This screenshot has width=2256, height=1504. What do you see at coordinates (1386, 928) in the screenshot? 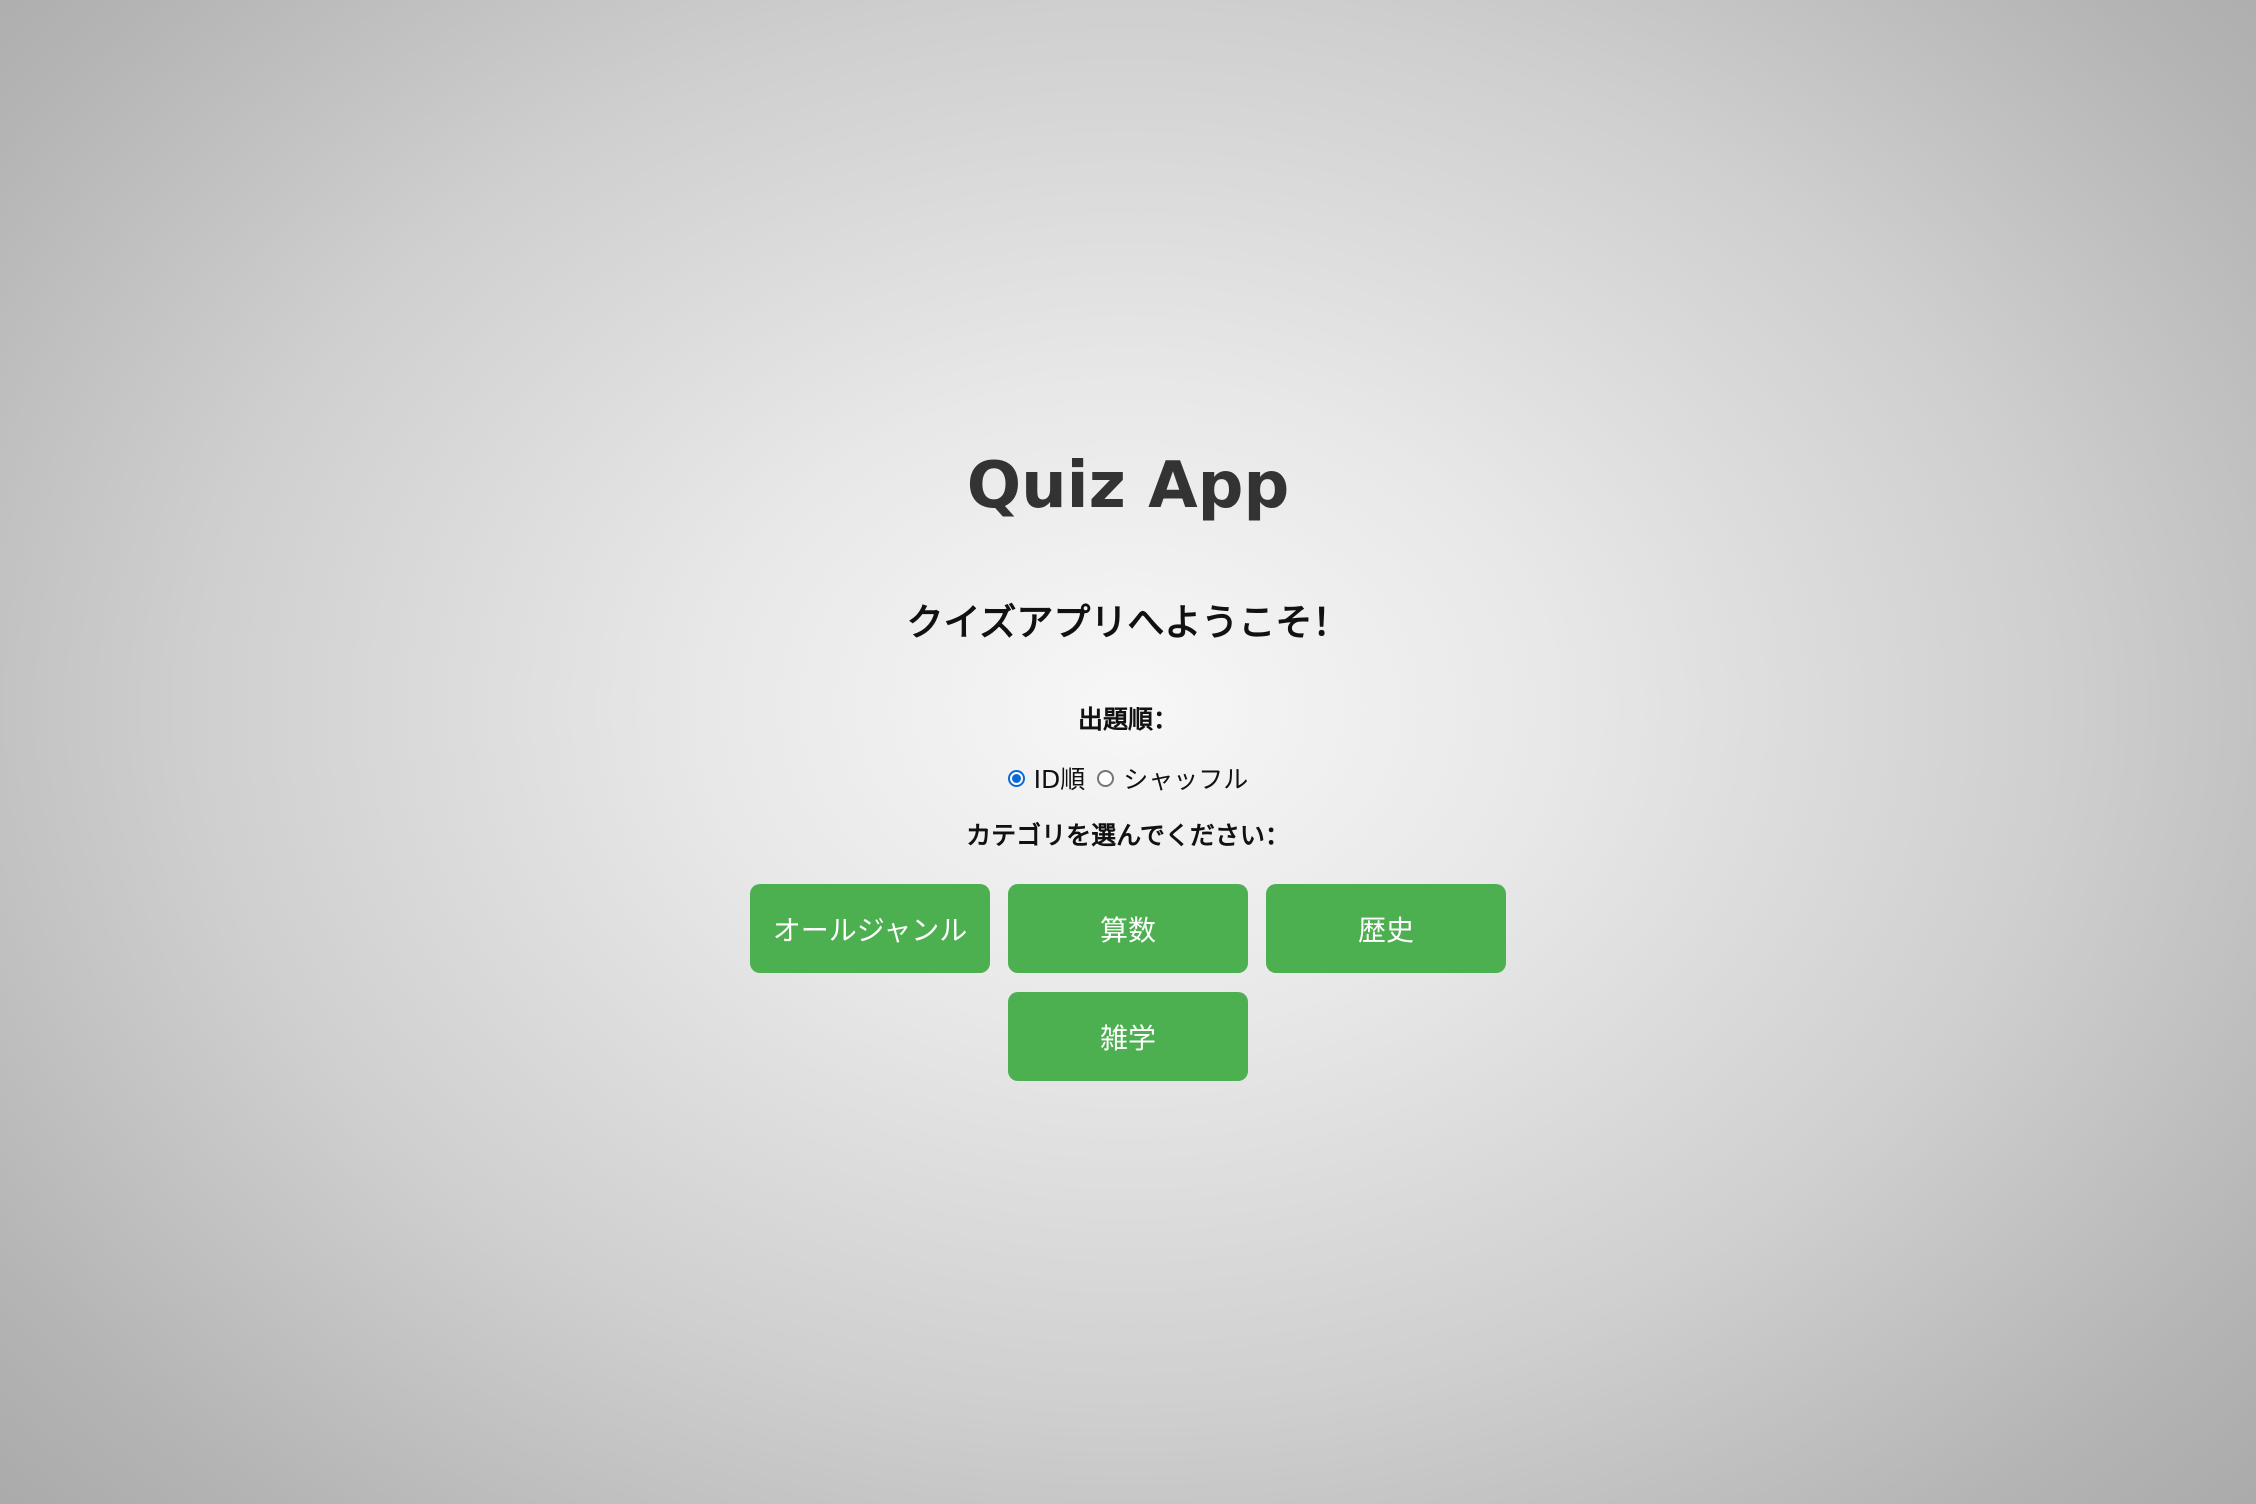
I see `category-button-history: 歴史` at bounding box center [1386, 928].